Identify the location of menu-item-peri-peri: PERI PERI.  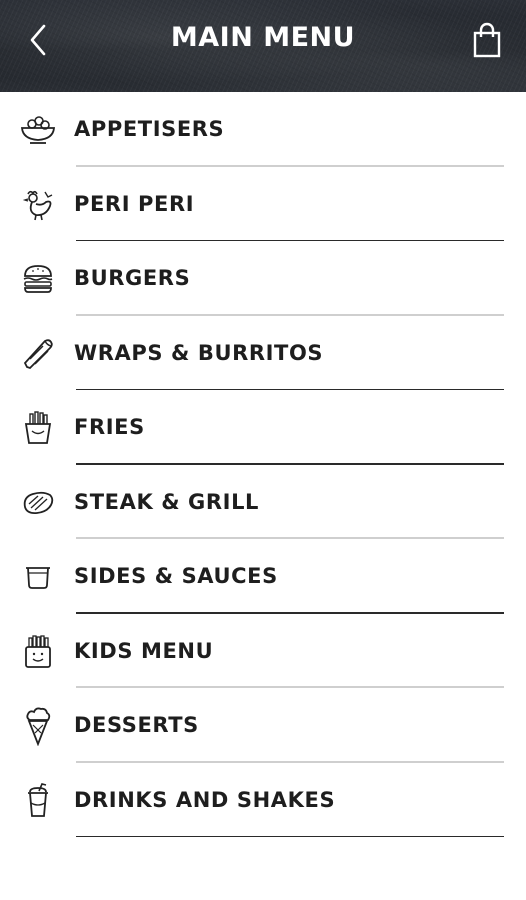
(263, 204).